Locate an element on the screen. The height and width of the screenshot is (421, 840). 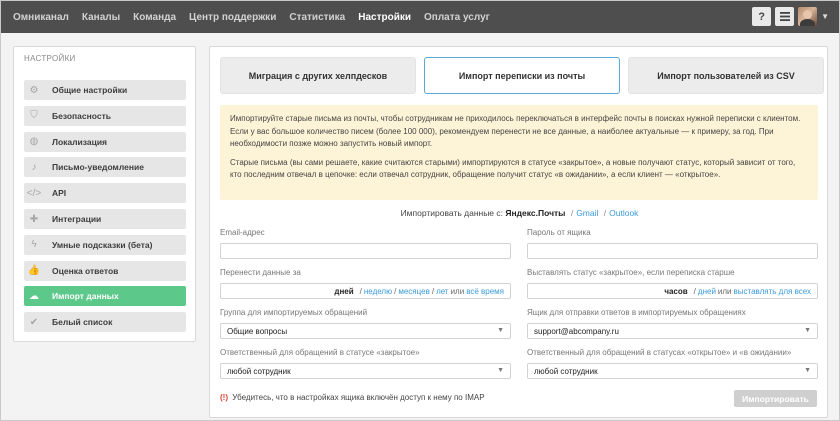
bell-icon: ♪ is located at coordinates (34, 167).